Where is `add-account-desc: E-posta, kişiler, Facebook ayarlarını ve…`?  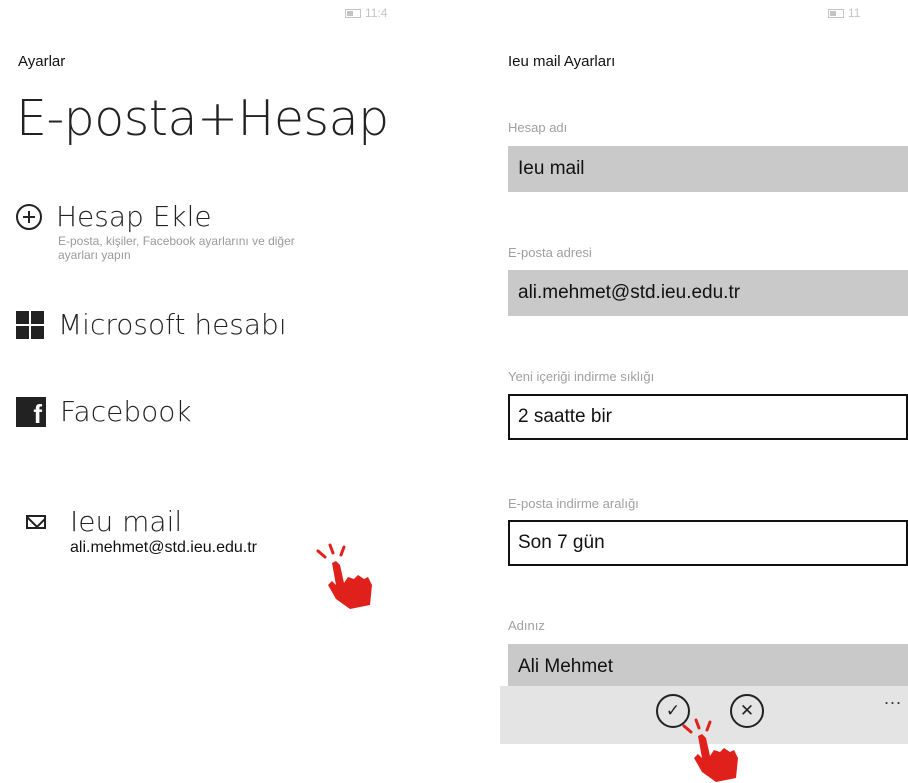 add-account-desc: E-posta, kişiler, Facebook ayarlarını ve… is located at coordinates (176, 241).